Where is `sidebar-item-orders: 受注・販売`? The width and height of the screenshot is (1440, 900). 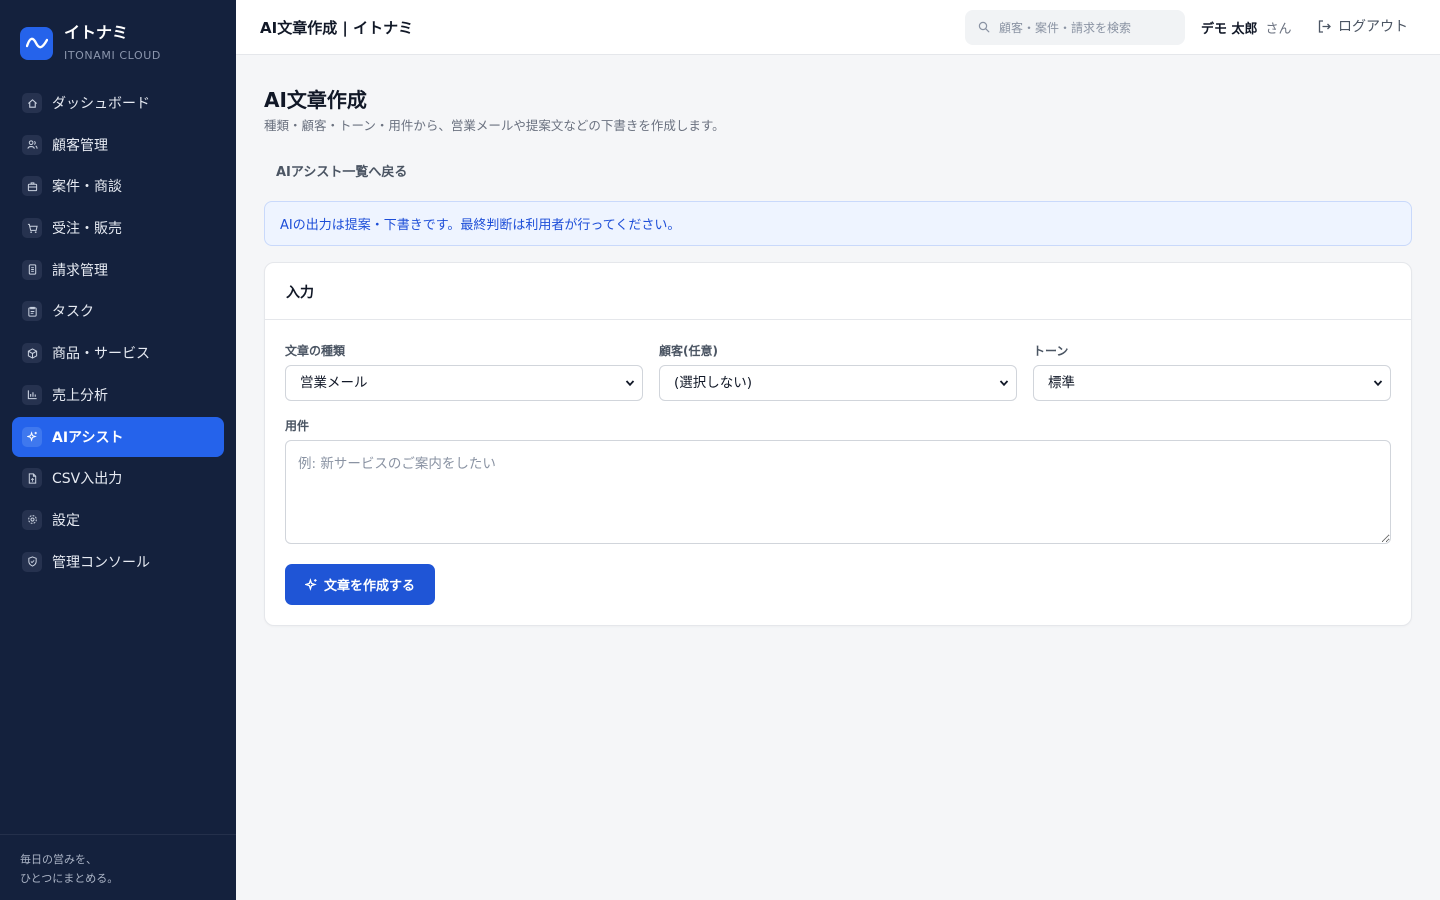 sidebar-item-orders: 受注・販売 is located at coordinates (118, 228).